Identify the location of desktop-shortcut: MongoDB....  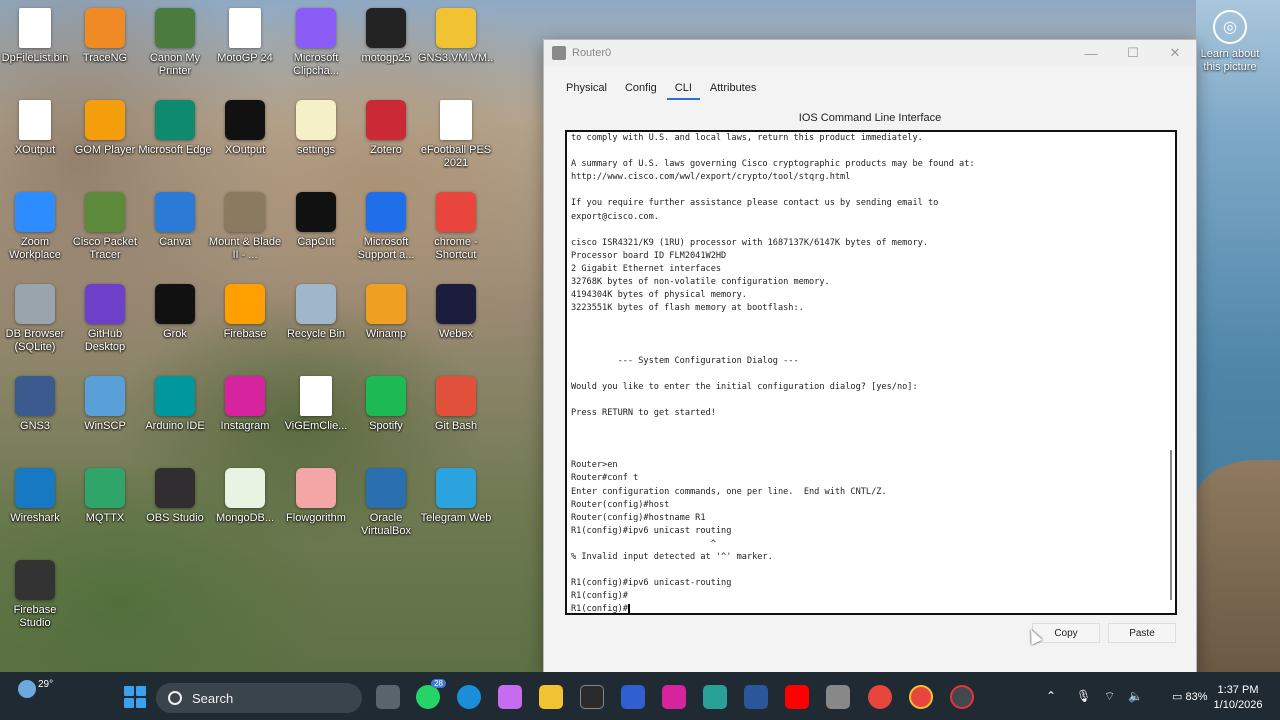
(245, 512).